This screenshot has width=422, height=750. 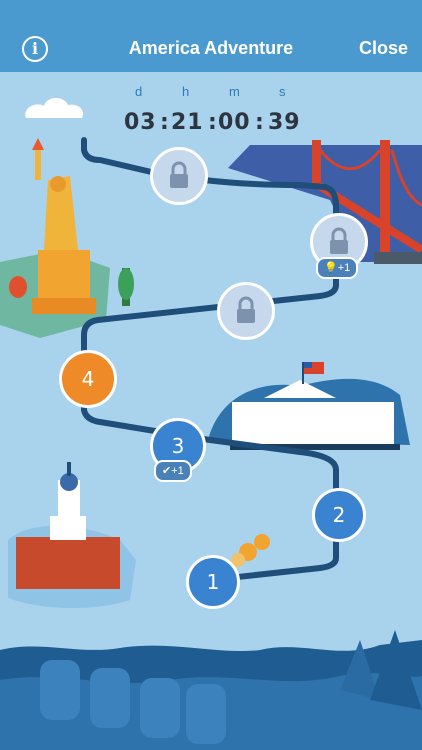 I want to click on checkmark-icon: ✔, so click(x=167, y=471).